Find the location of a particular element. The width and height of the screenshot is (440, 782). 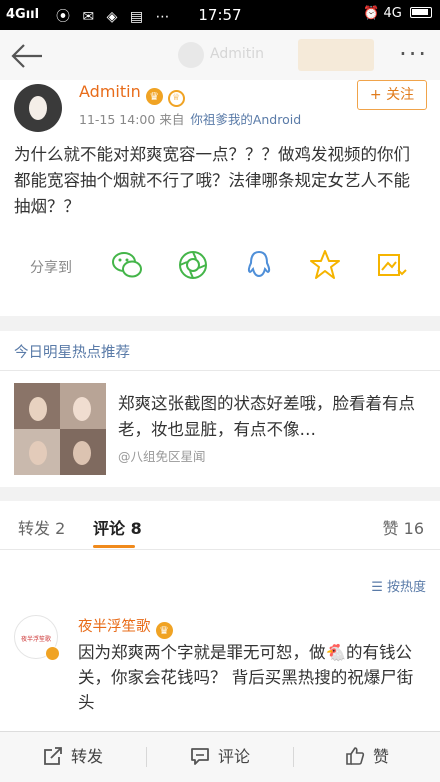

post-author: Admitin ♛ ♕ is located at coordinates (132, 94).